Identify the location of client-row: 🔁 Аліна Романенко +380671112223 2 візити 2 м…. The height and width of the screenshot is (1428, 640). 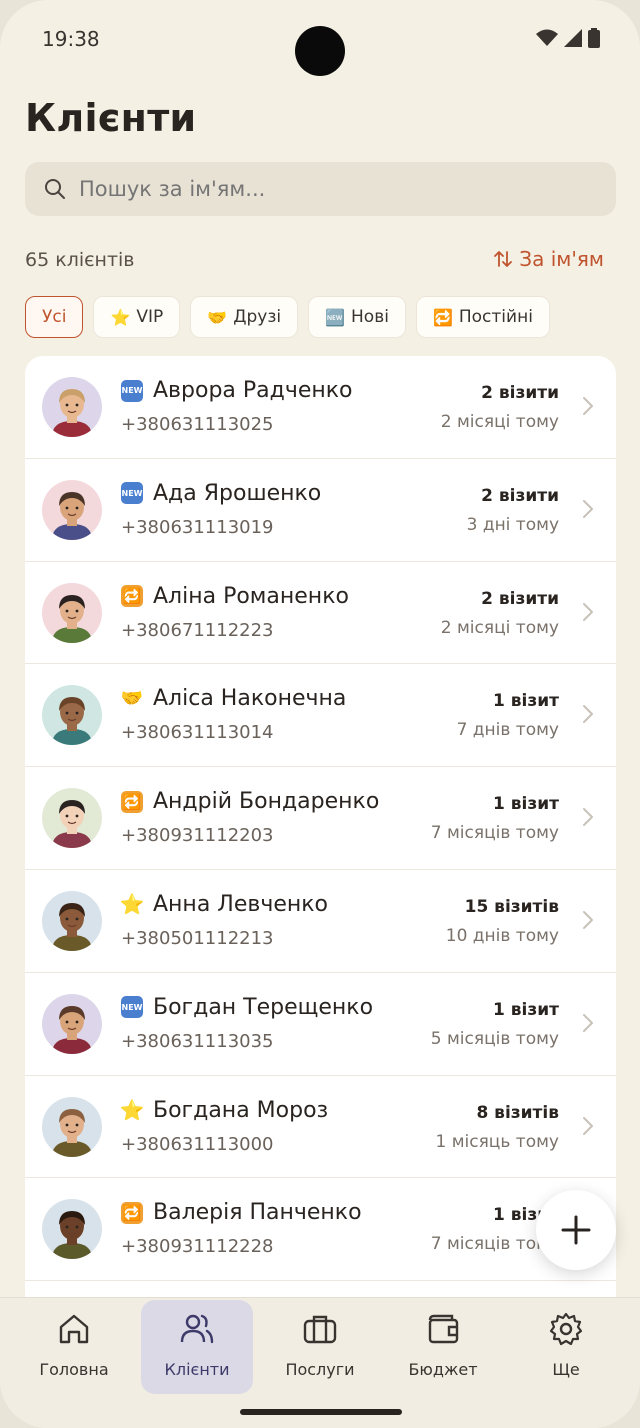
(320, 613).